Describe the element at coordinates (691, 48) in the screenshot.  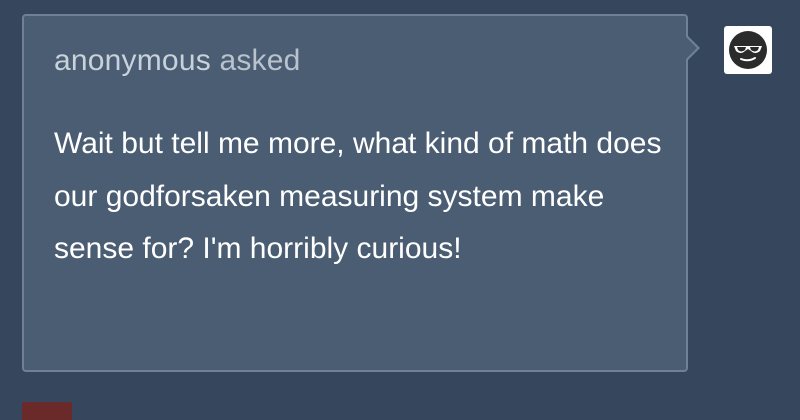
I see `bubble-tail-fill` at that location.